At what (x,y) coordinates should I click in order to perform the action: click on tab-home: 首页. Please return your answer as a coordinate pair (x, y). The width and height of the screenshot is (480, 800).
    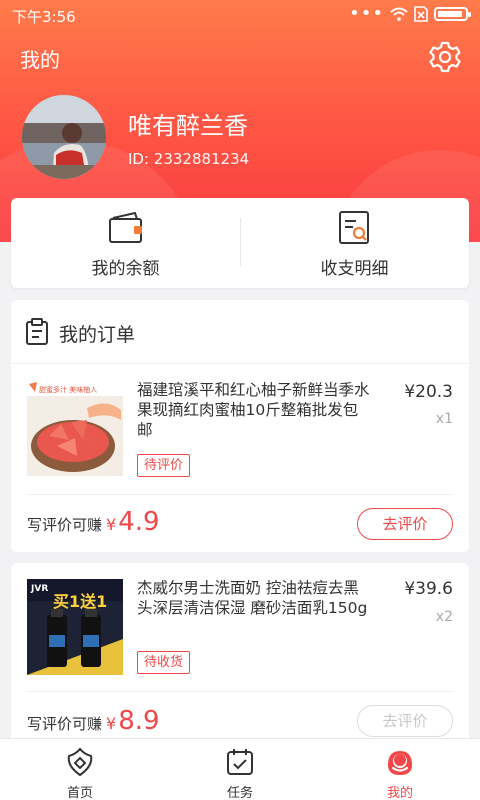
    Looking at the image, I should click on (80, 769).